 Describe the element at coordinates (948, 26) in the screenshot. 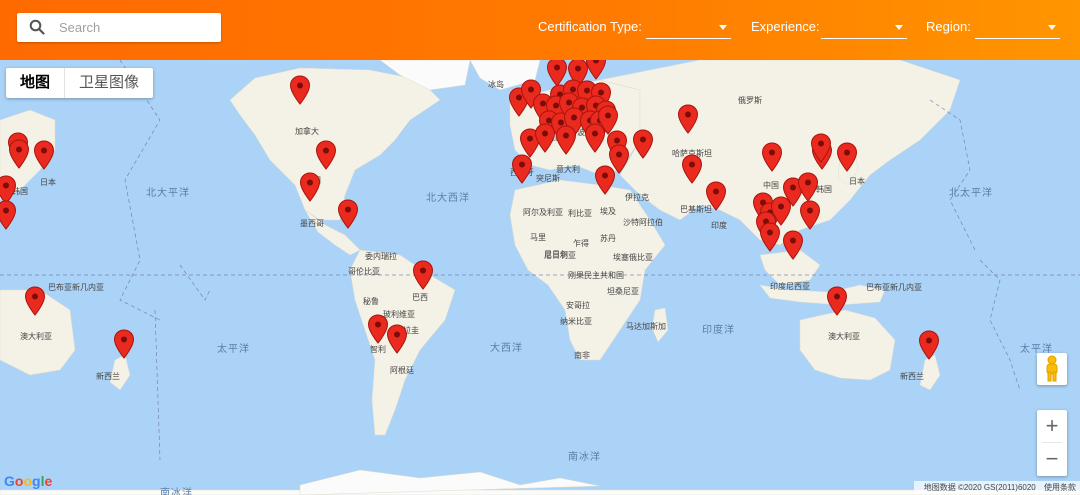

I see `region-label: Region:` at that location.